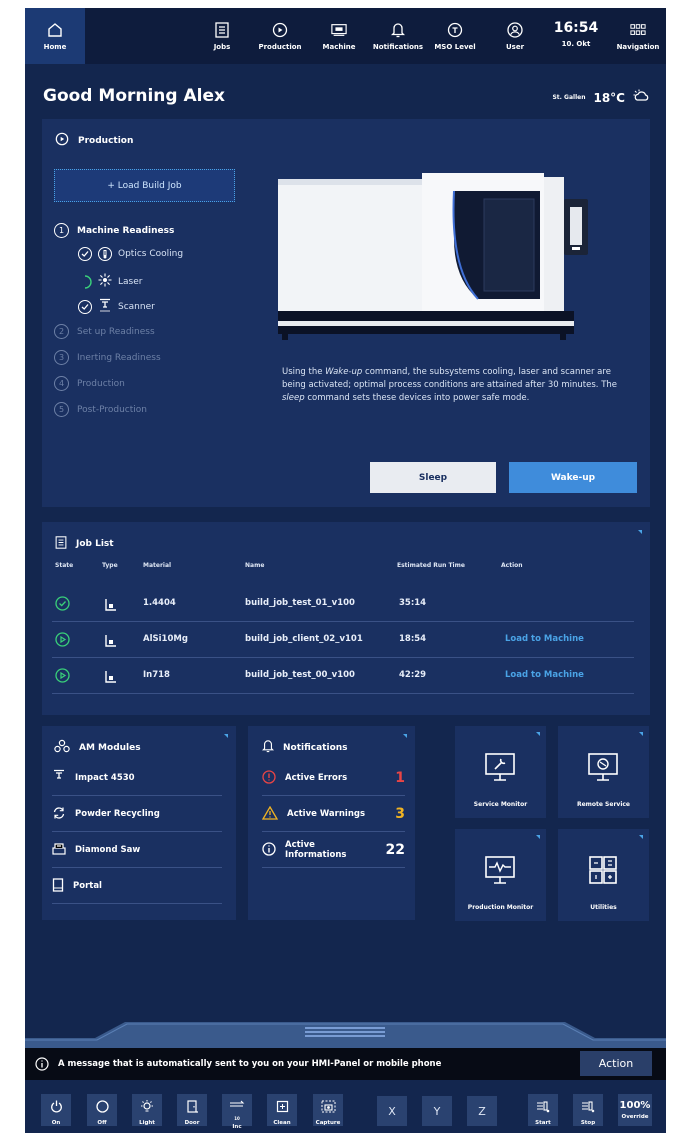 Image resolution: width=680 pixels, height=1135 pixels. Describe the element at coordinates (137, 814) in the screenshot. I see `module-powder-recycling: Powder Recycling` at that location.